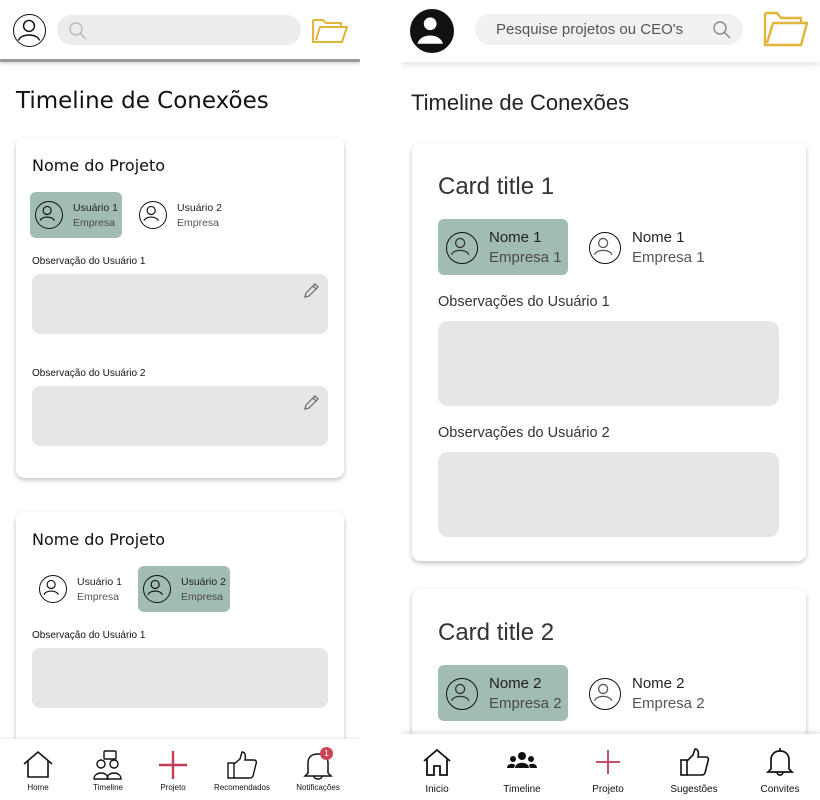 This screenshot has width=820, height=800. Describe the element at coordinates (89, 373) in the screenshot. I see `observation-label: Observação do Usuário 2` at that location.